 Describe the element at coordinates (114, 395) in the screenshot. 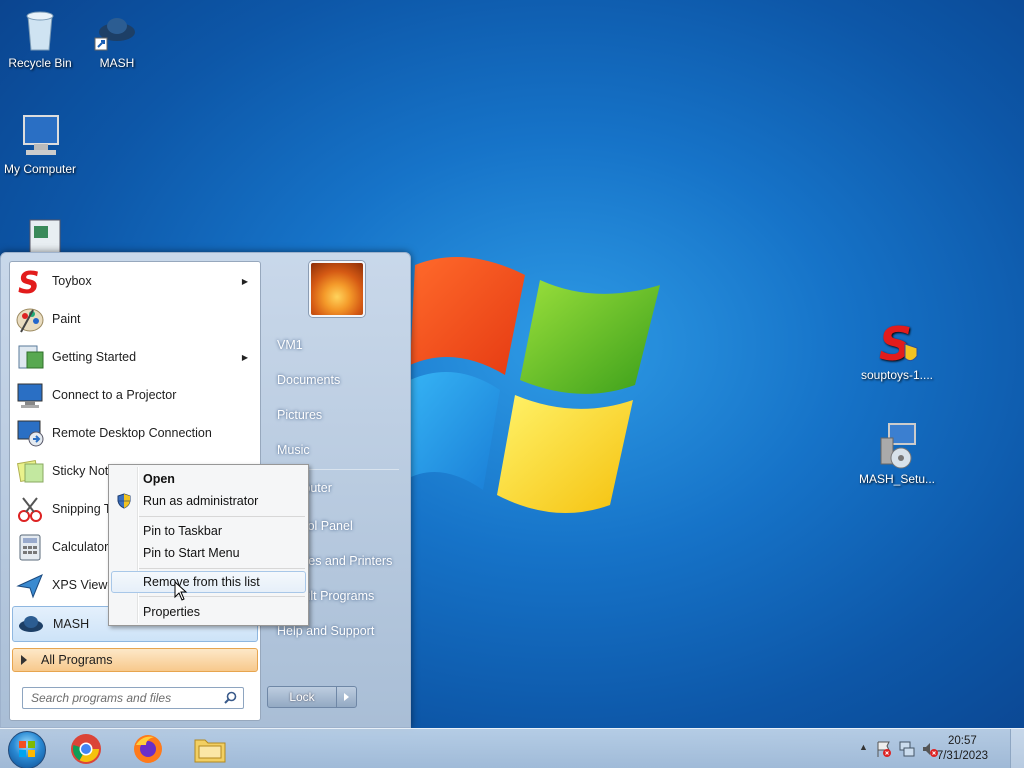

I see `program-label: Connect to a Projector` at that location.